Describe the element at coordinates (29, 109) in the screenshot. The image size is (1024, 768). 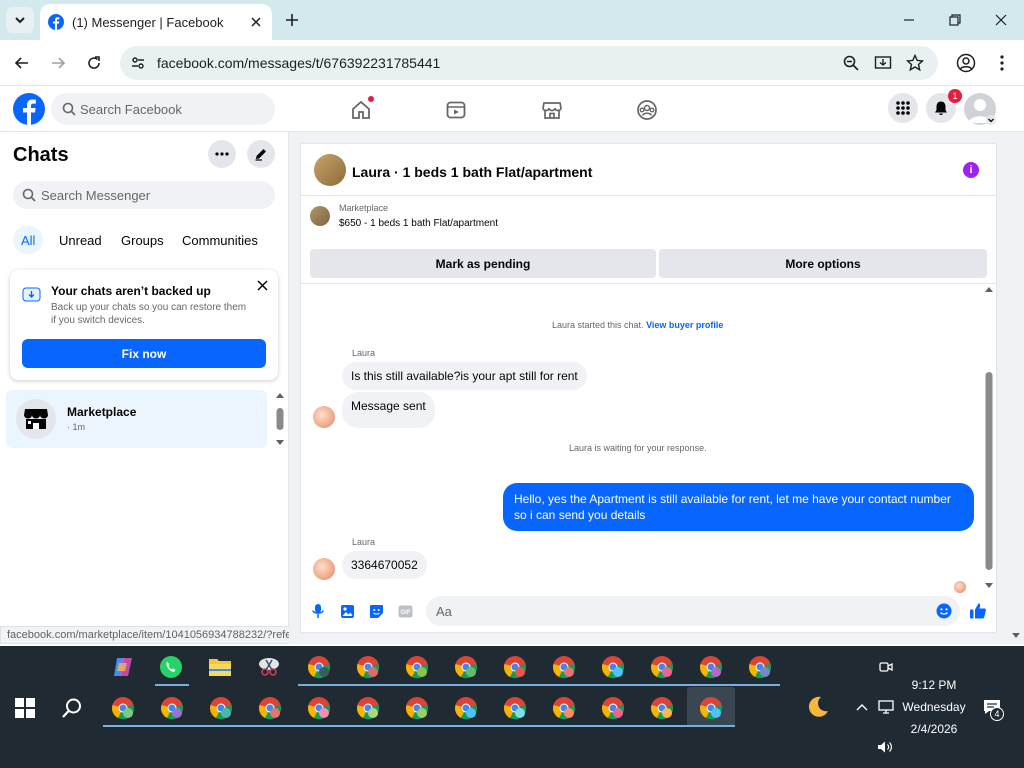
I see `facebook-logo-icon` at that location.